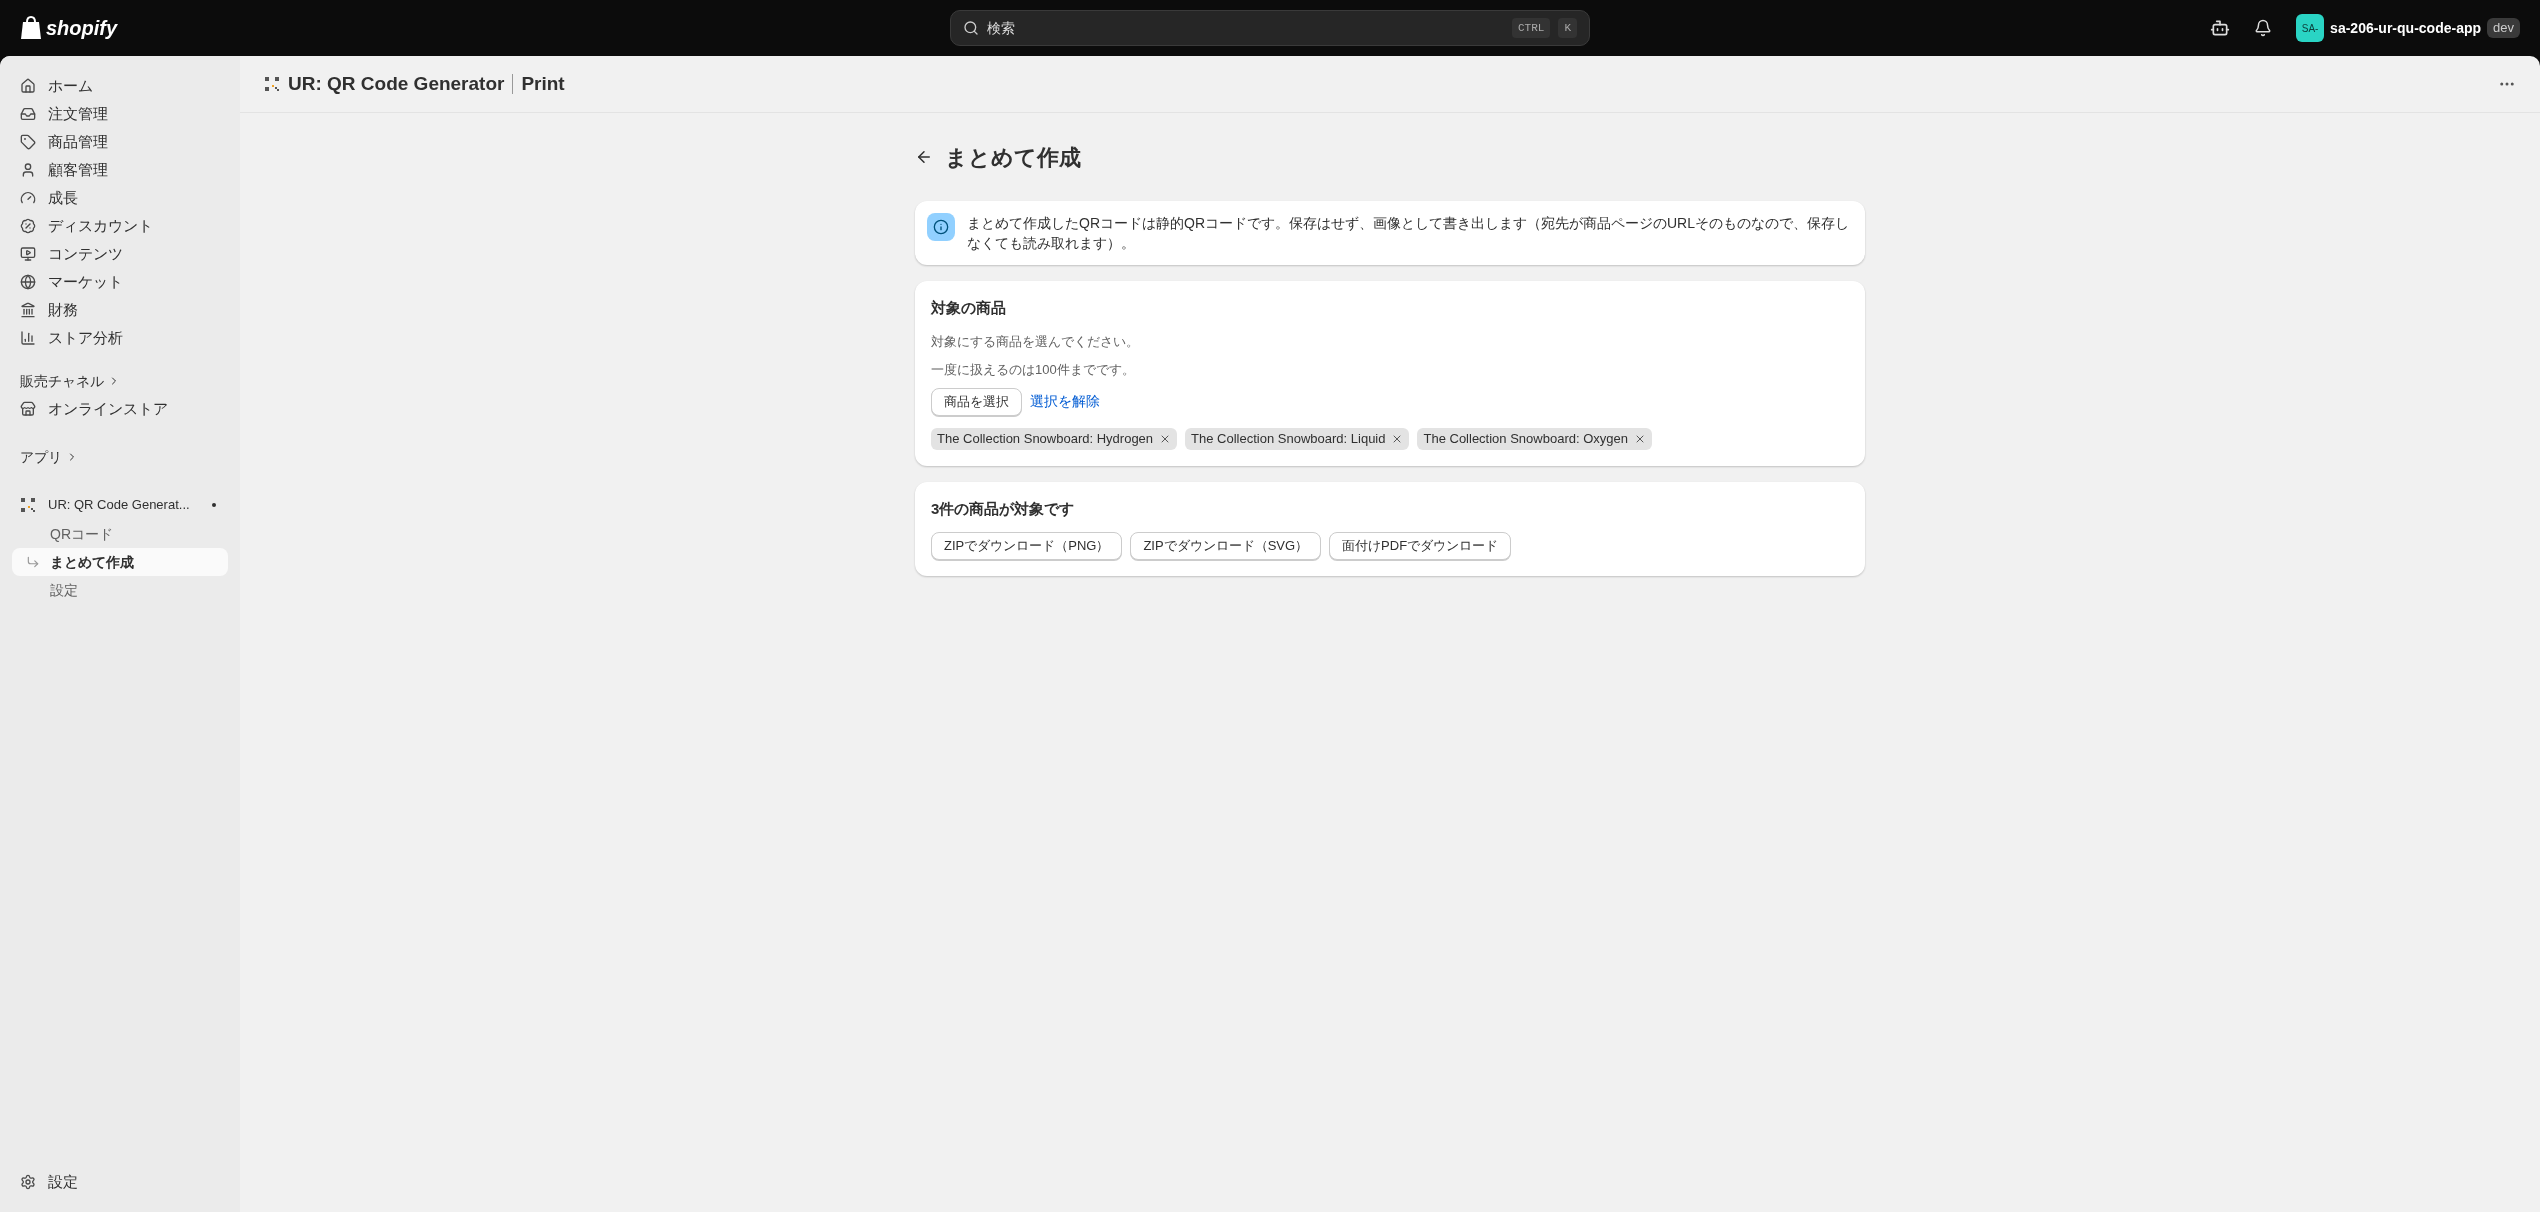  Describe the element at coordinates (120, 457) in the screenshot. I see `sidebar-section-link: アプリ` at that location.